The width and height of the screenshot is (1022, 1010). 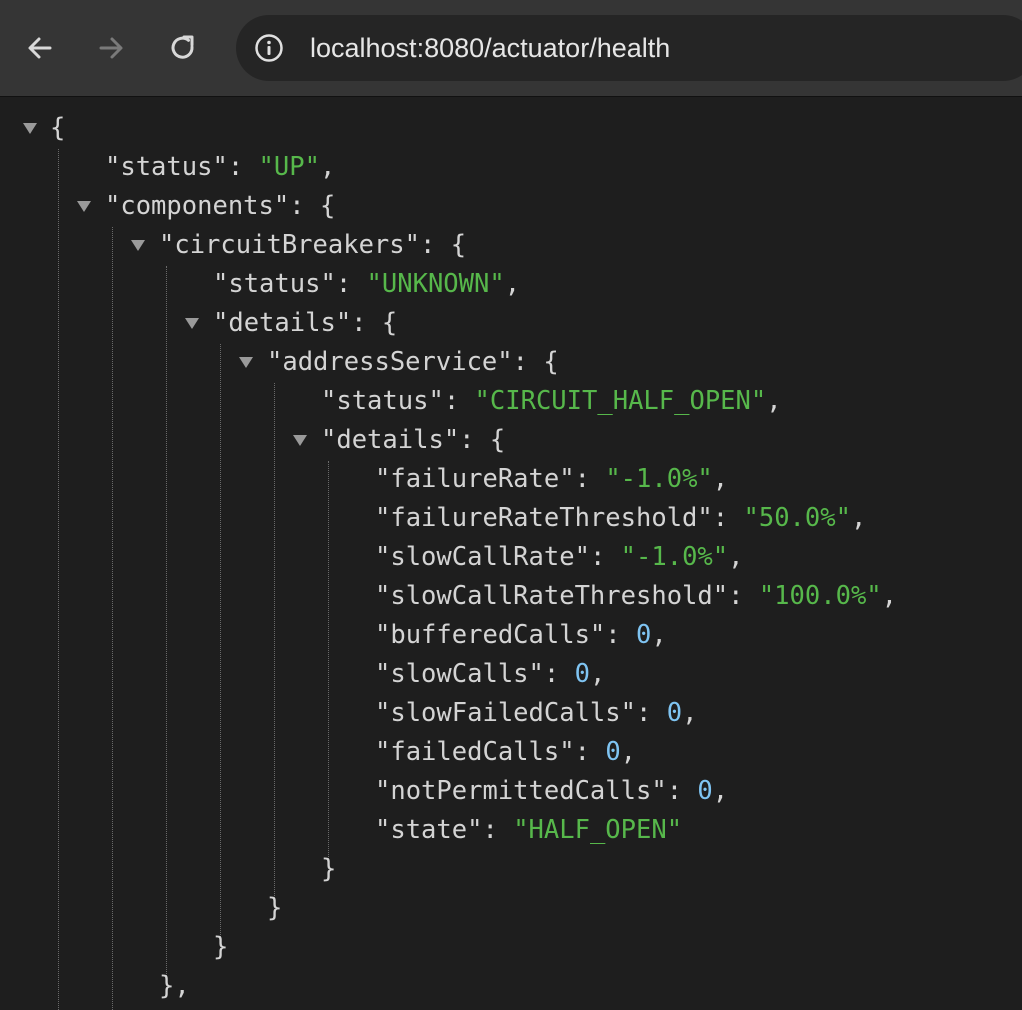 I want to click on json-line-circuitbreakers: "circuitBreakers": {, so click(x=313, y=245).